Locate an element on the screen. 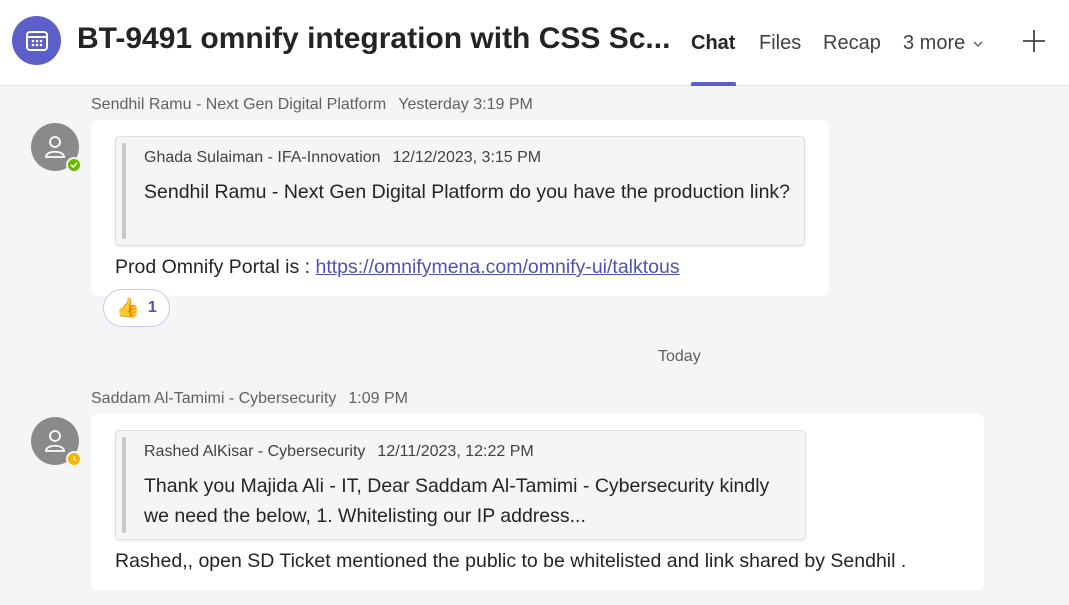 The height and width of the screenshot is (605, 1069). message-header: Saddam Al-Tamimi - Cybersecurity 1:09 PM is located at coordinates (249, 399).